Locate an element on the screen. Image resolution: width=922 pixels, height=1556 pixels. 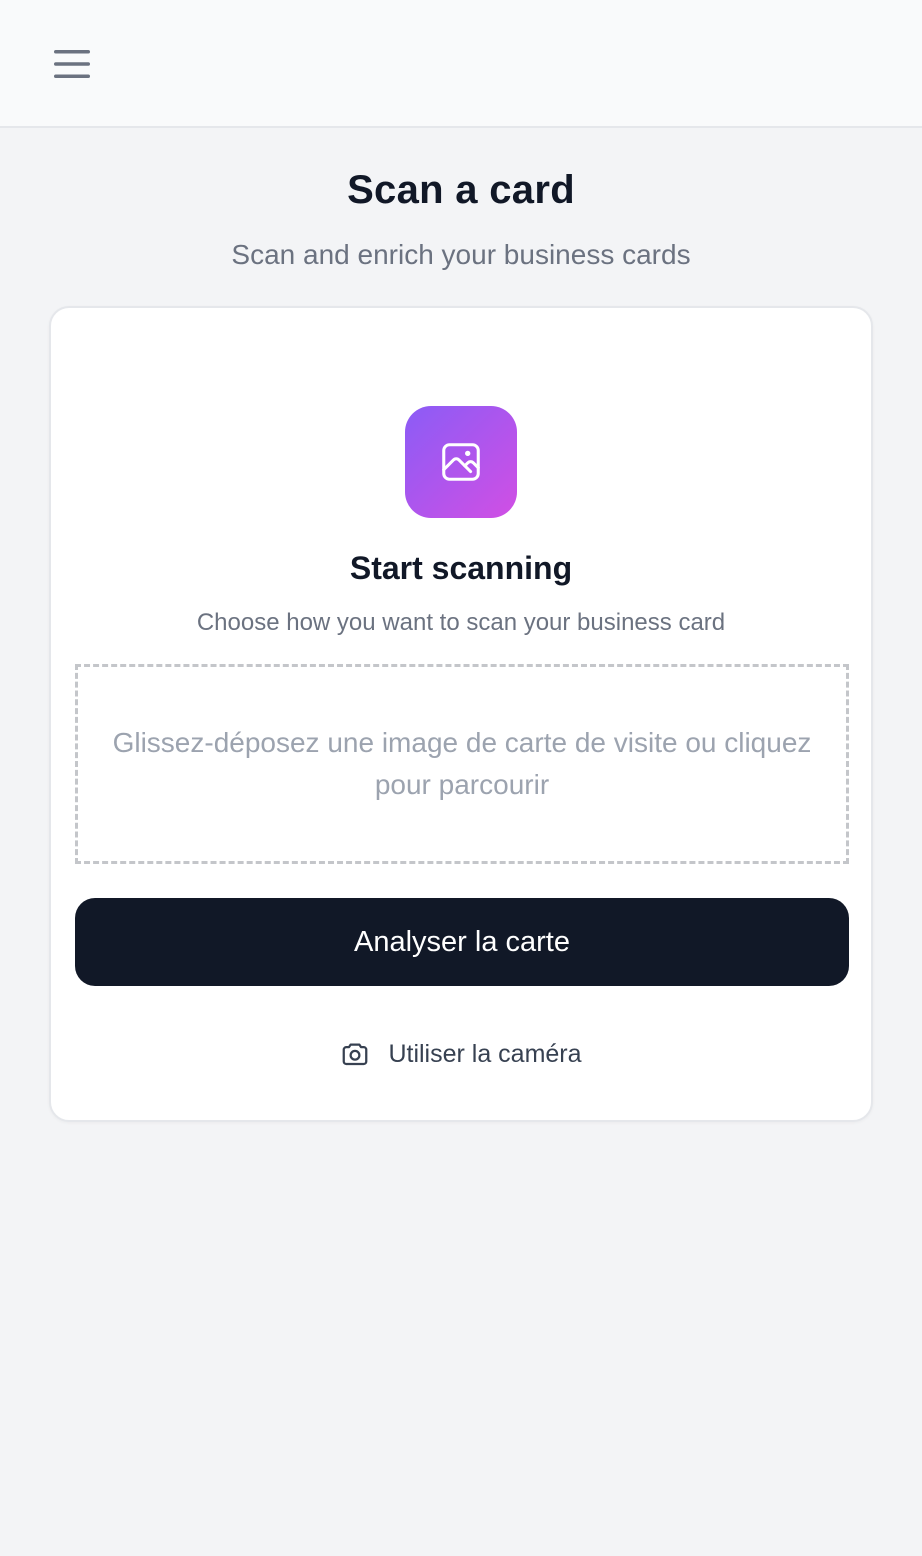
page-title: Scan a card is located at coordinates (461, 190).